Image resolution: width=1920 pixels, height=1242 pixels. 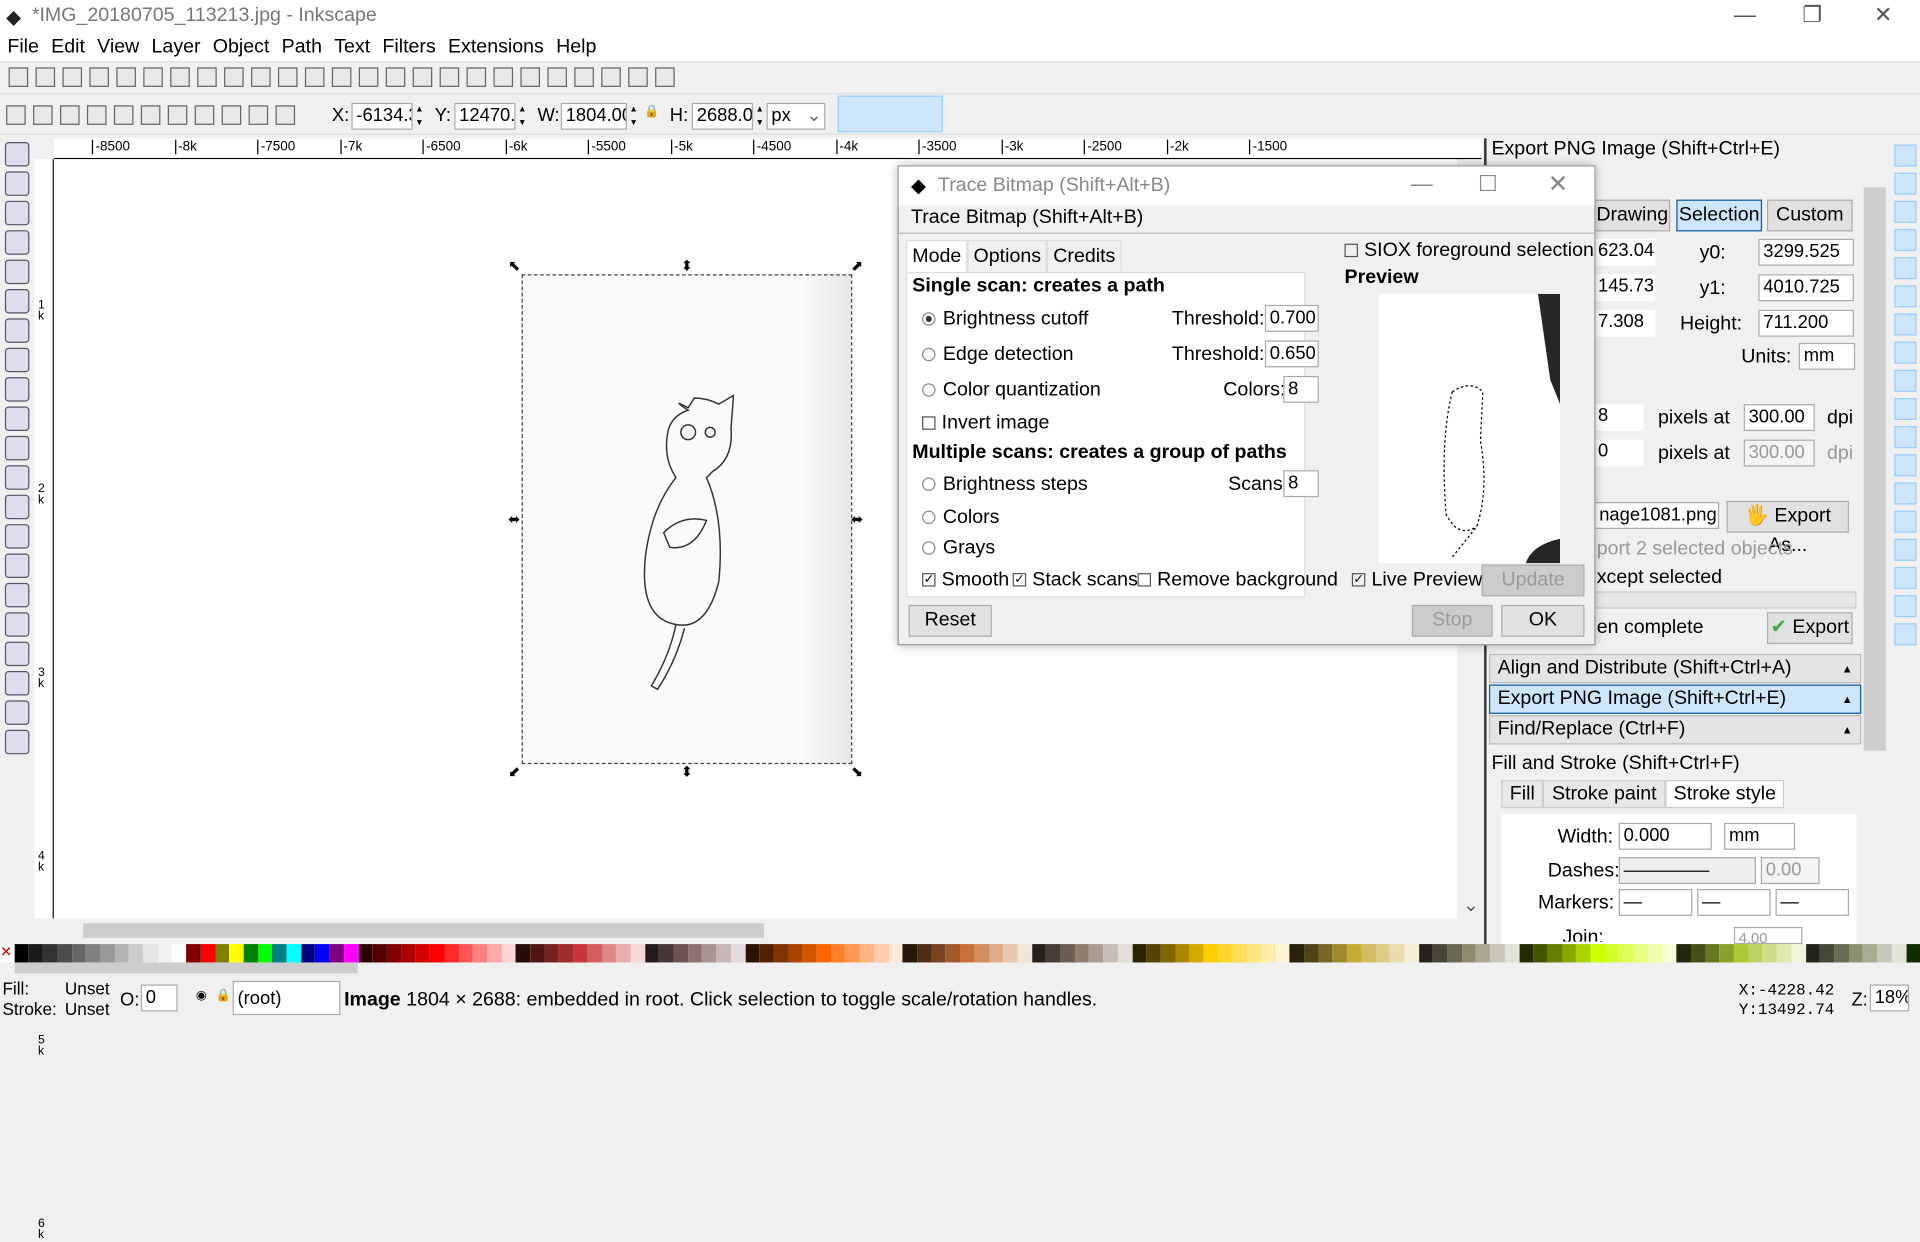 What do you see at coordinates (965, 580) in the screenshot?
I see `smooth-checkbox: ✓ Smooth` at bounding box center [965, 580].